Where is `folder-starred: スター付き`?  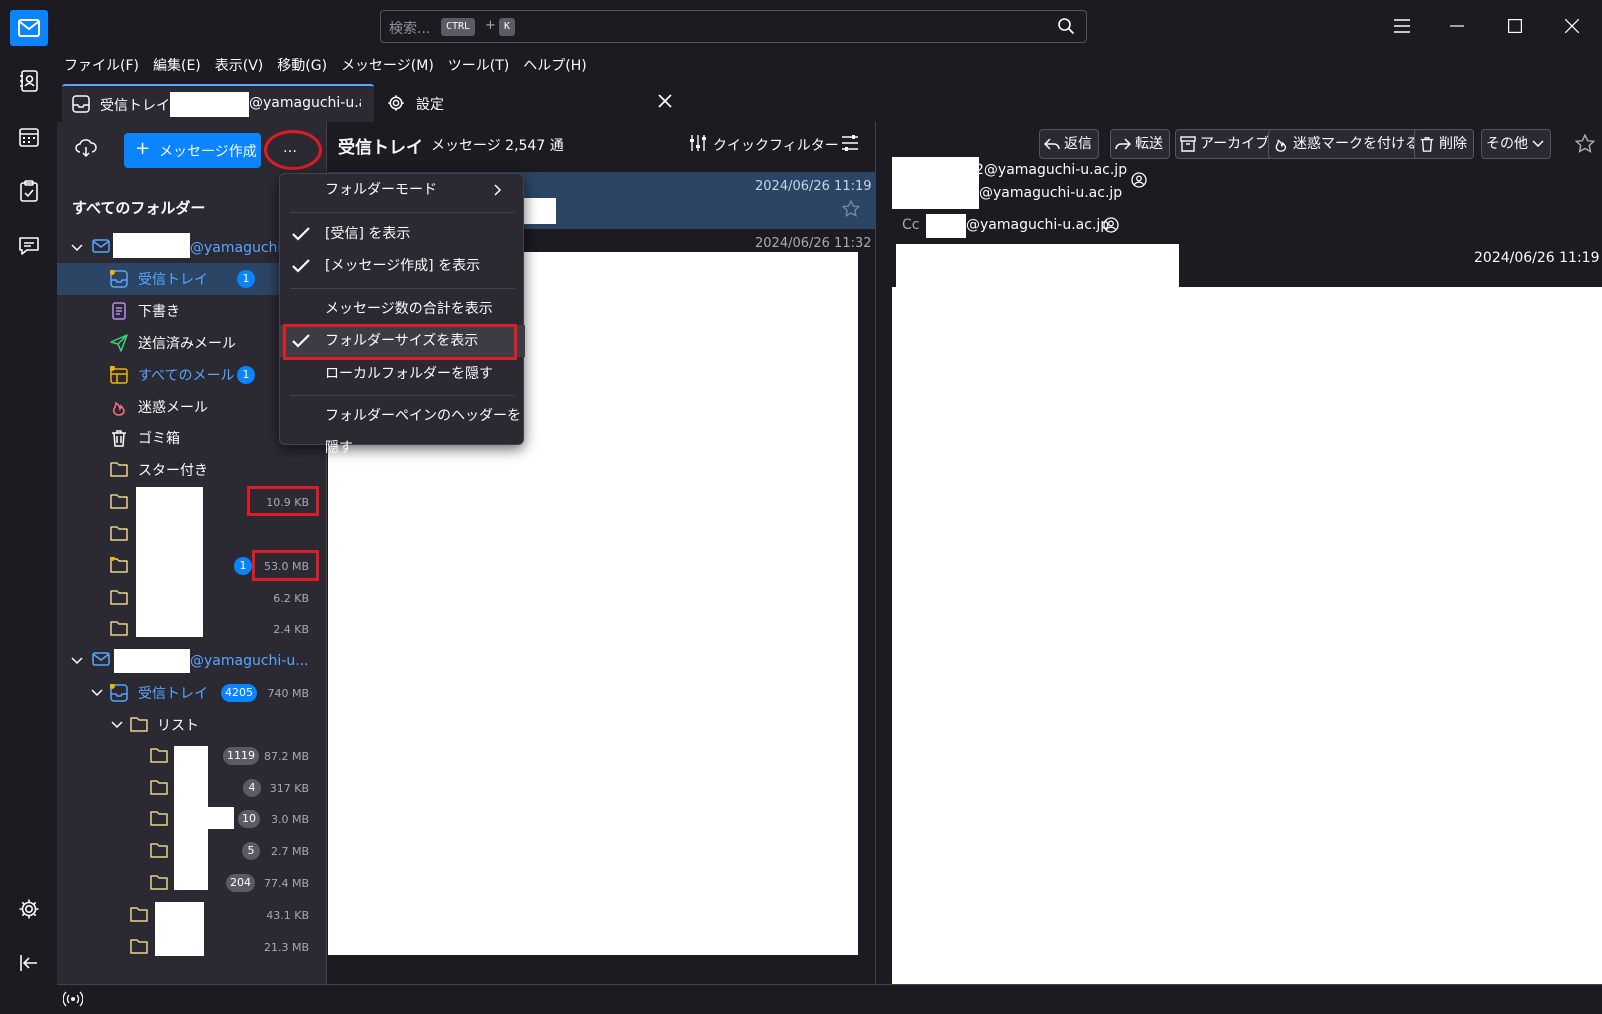
folder-starred: スター付き is located at coordinates (192, 470).